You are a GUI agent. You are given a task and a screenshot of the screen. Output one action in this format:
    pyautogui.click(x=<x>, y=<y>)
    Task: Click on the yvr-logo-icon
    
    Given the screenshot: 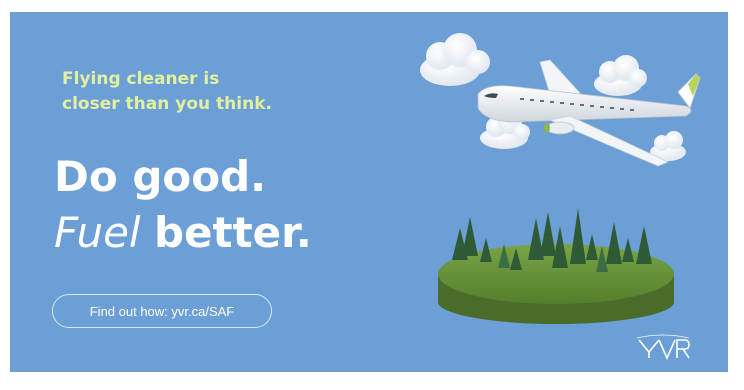 What is the action you would take?
    pyautogui.click(x=663, y=347)
    